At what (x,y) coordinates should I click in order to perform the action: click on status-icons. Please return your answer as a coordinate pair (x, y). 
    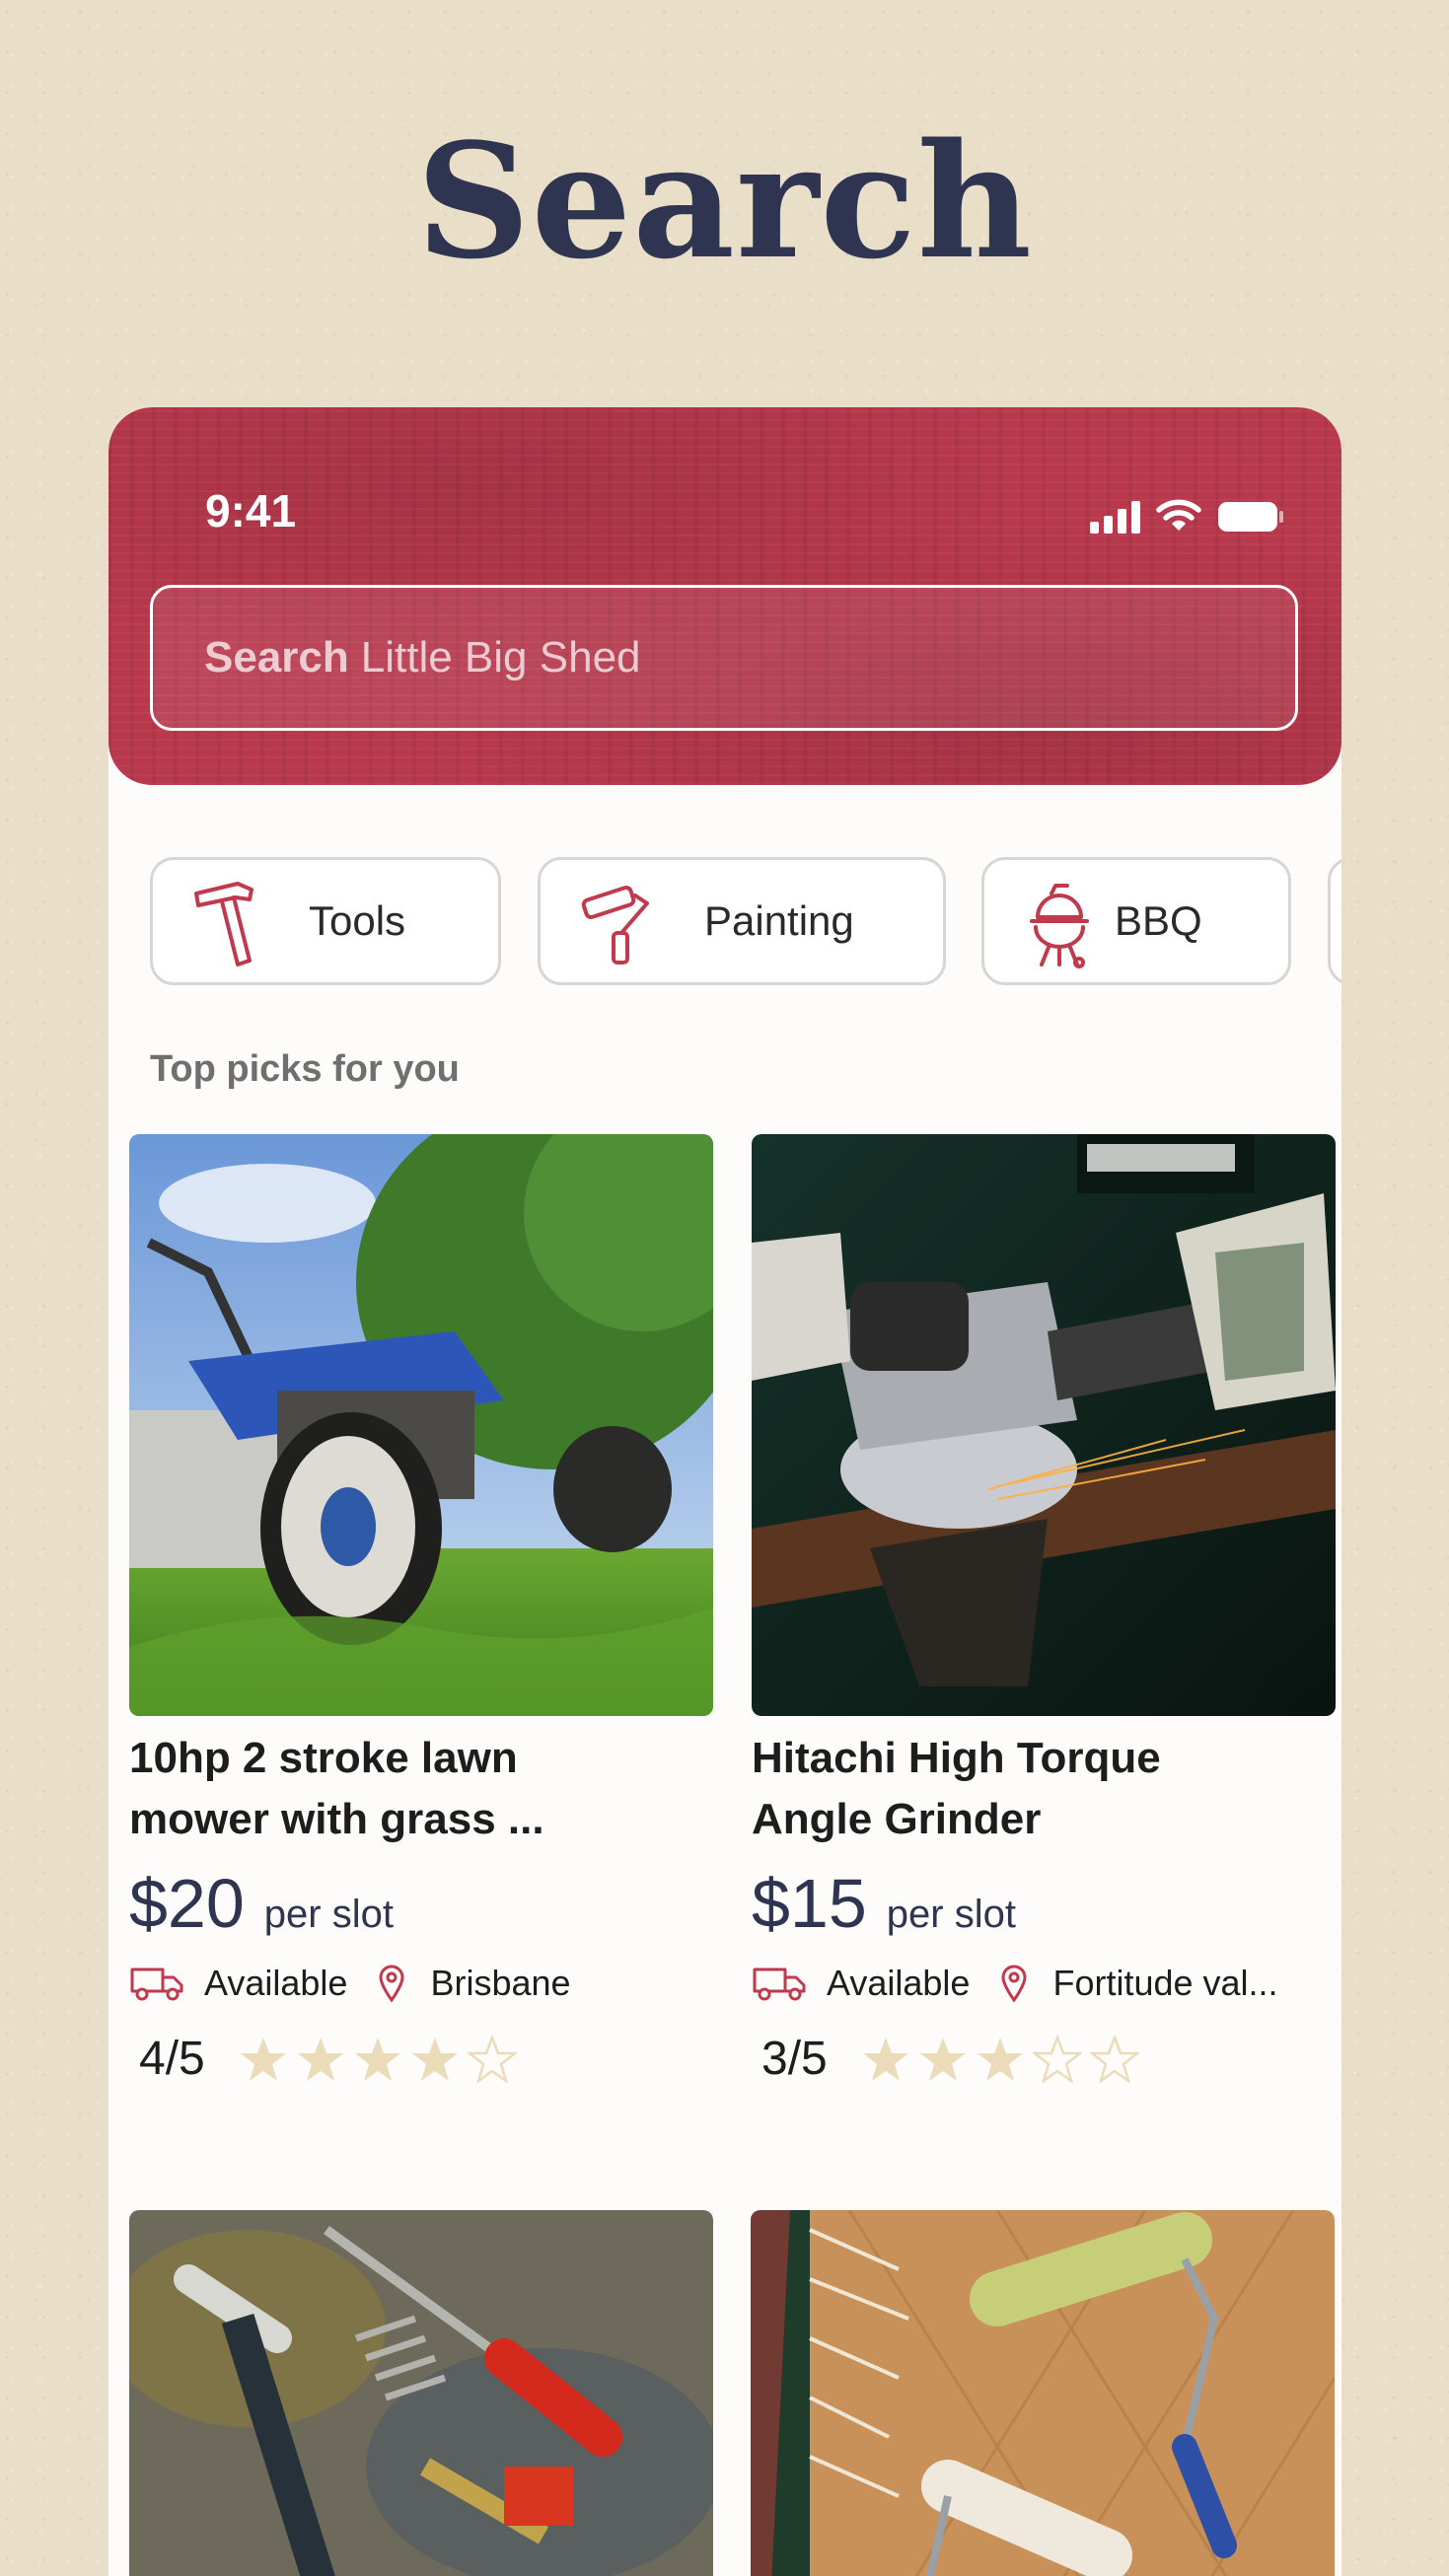
    Looking at the image, I should click on (1187, 514).